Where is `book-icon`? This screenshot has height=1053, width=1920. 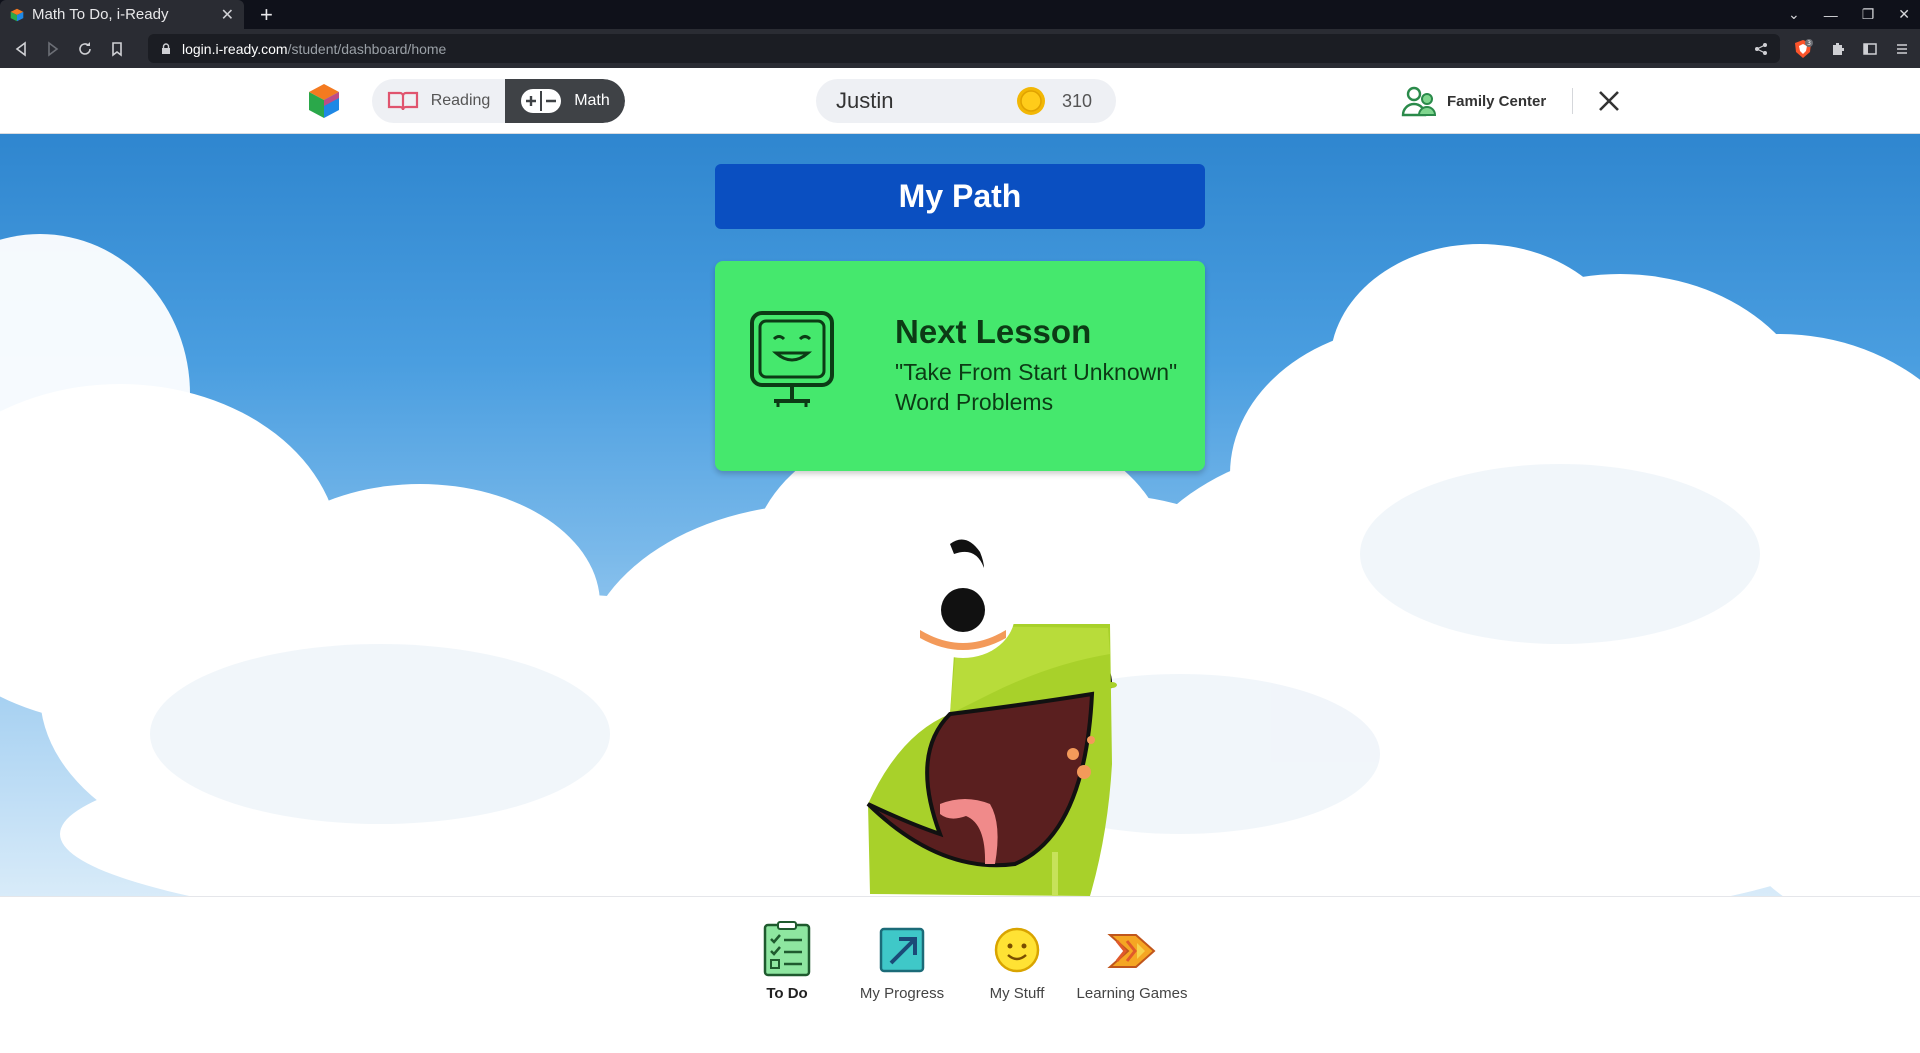 book-icon is located at coordinates (402, 101).